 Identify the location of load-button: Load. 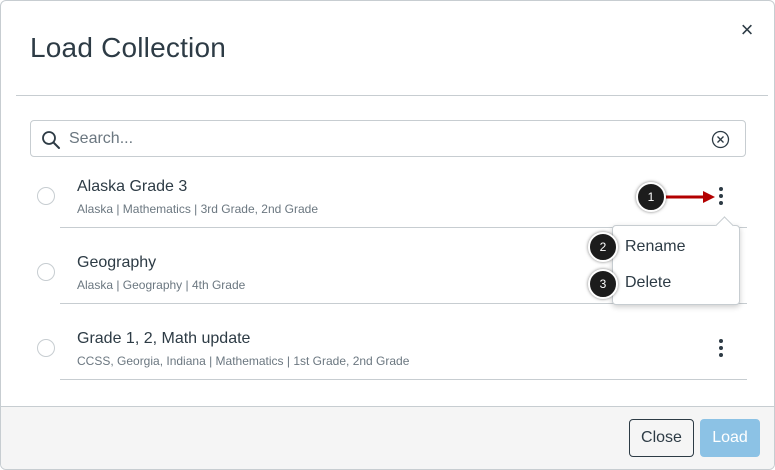
(730, 438).